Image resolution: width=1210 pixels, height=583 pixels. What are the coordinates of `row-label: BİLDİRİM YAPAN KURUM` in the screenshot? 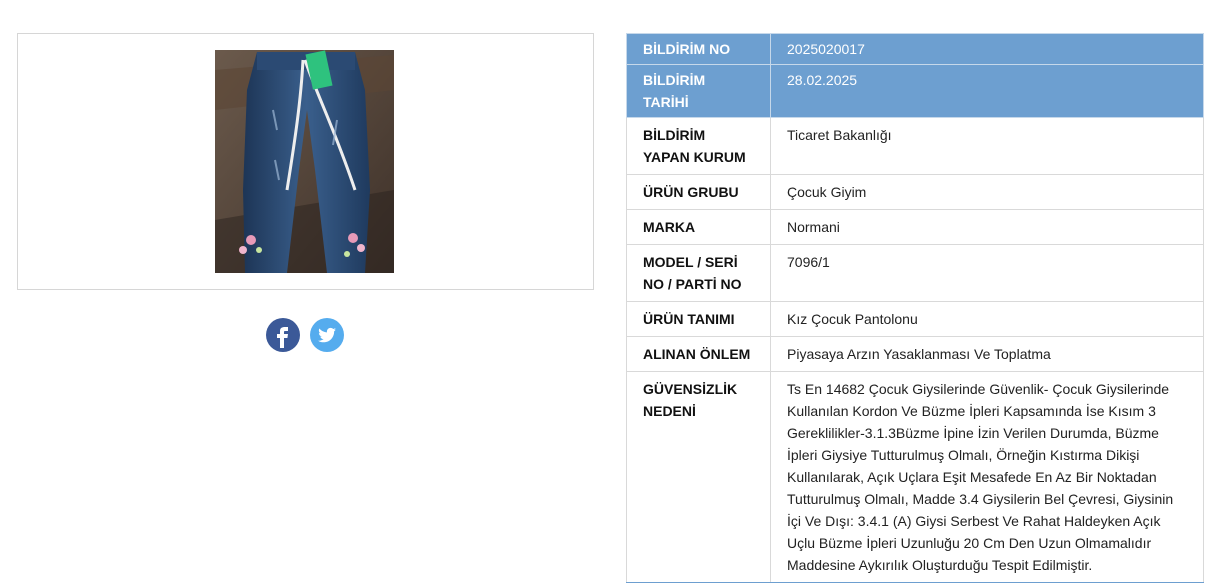 It's located at (698, 146).